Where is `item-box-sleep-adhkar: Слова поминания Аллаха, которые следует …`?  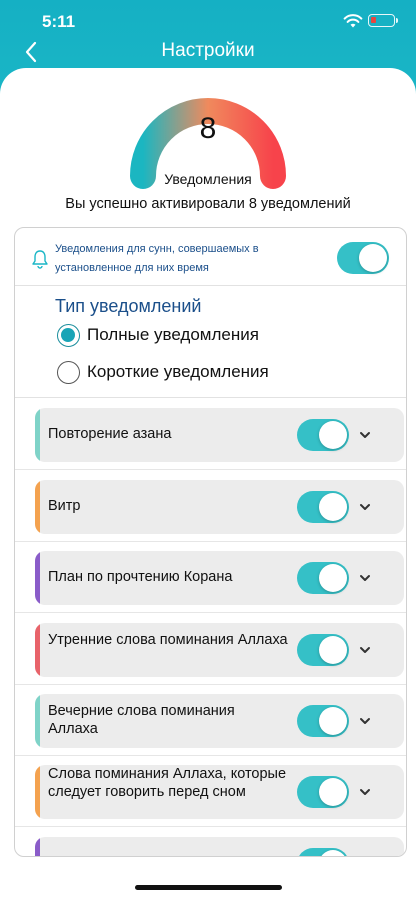 item-box-sleep-adhkar: Слова поминания Аллаха, которые следует … is located at coordinates (219, 792).